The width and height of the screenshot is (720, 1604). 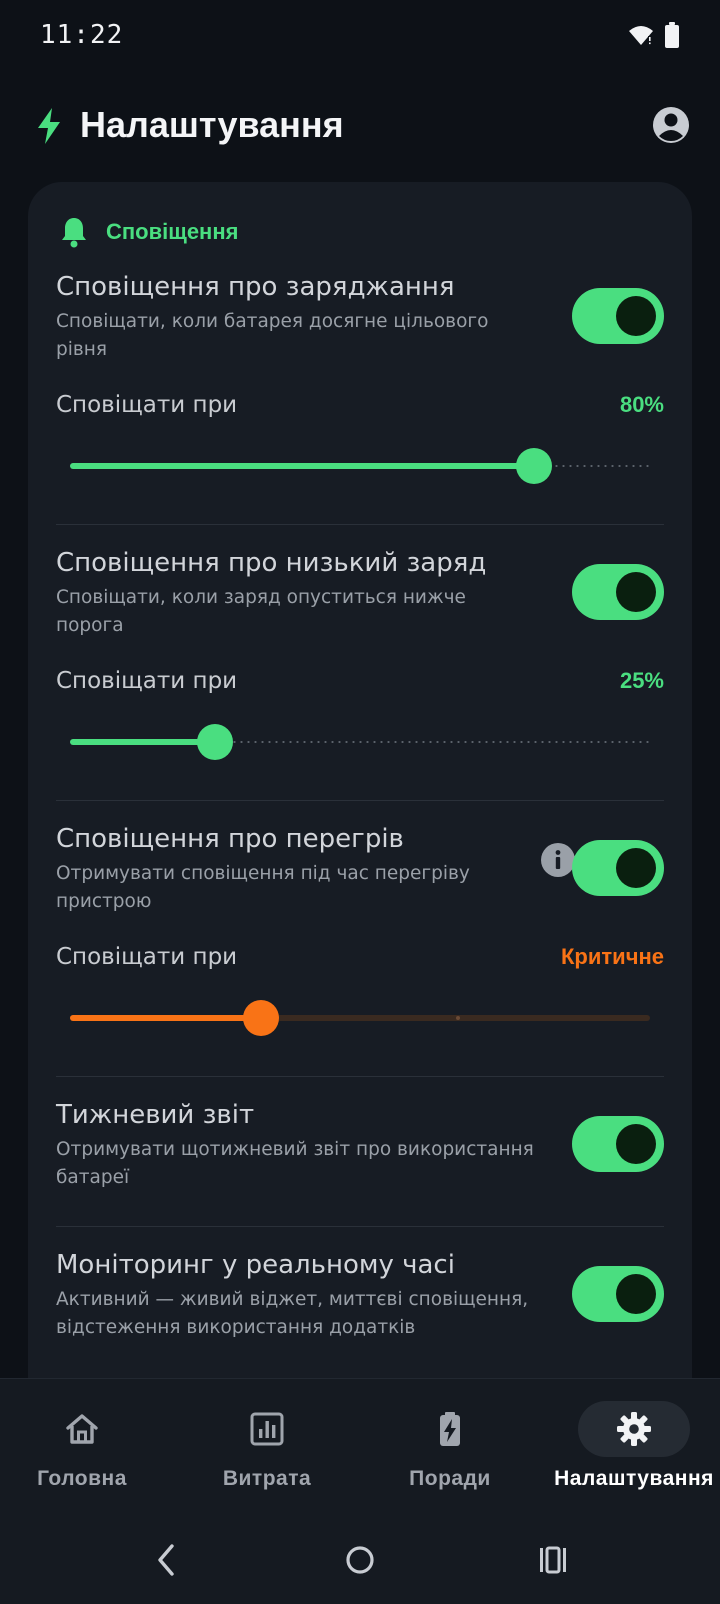 What do you see at coordinates (553, 1560) in the screenshot?
I see `recents-icon` at bounding box center [553, 1560].